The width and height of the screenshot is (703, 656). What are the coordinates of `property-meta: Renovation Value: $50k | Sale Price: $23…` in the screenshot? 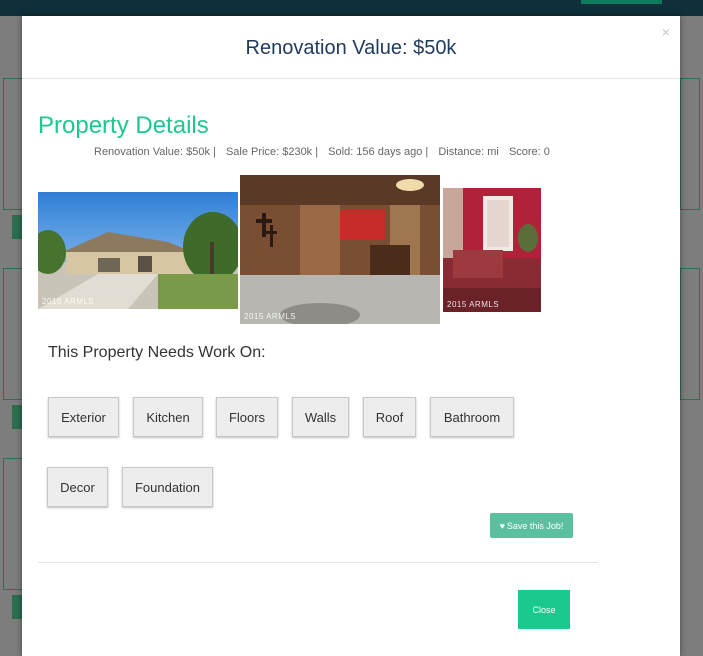 It's located at (325, 152).